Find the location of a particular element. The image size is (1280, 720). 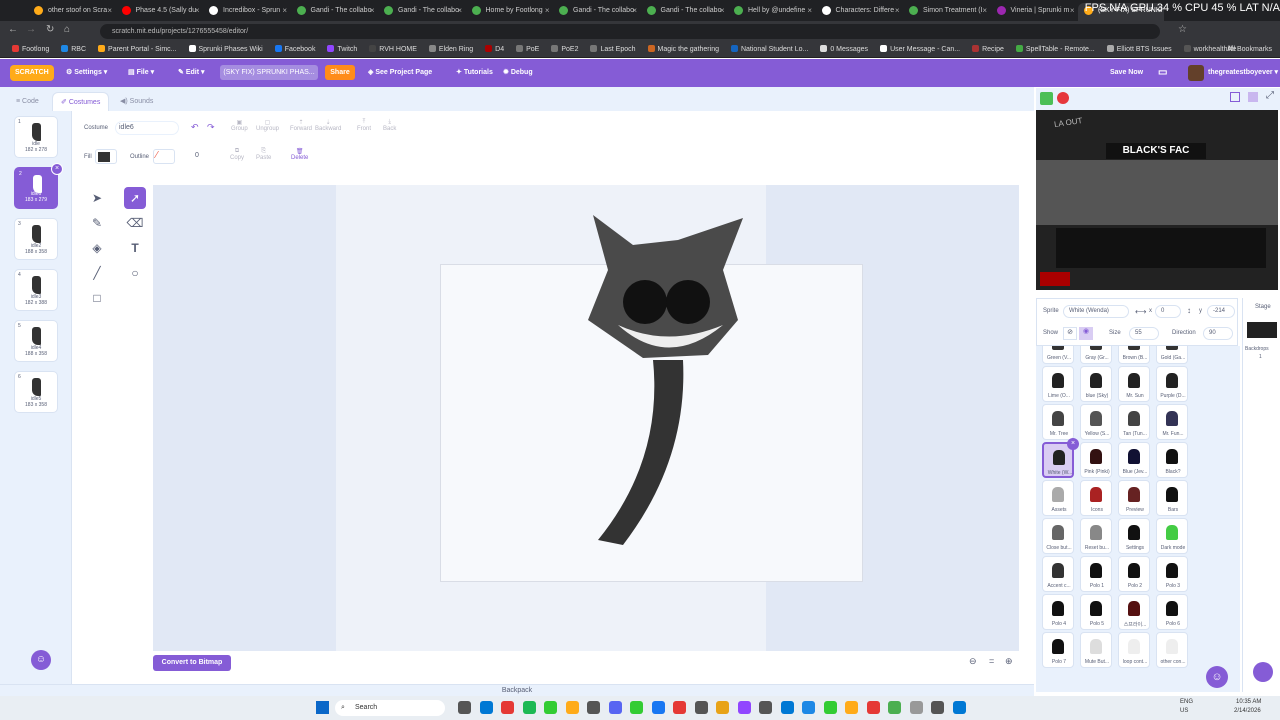

show-eye-icon: ◉ is located at coordinates (1086, 333).